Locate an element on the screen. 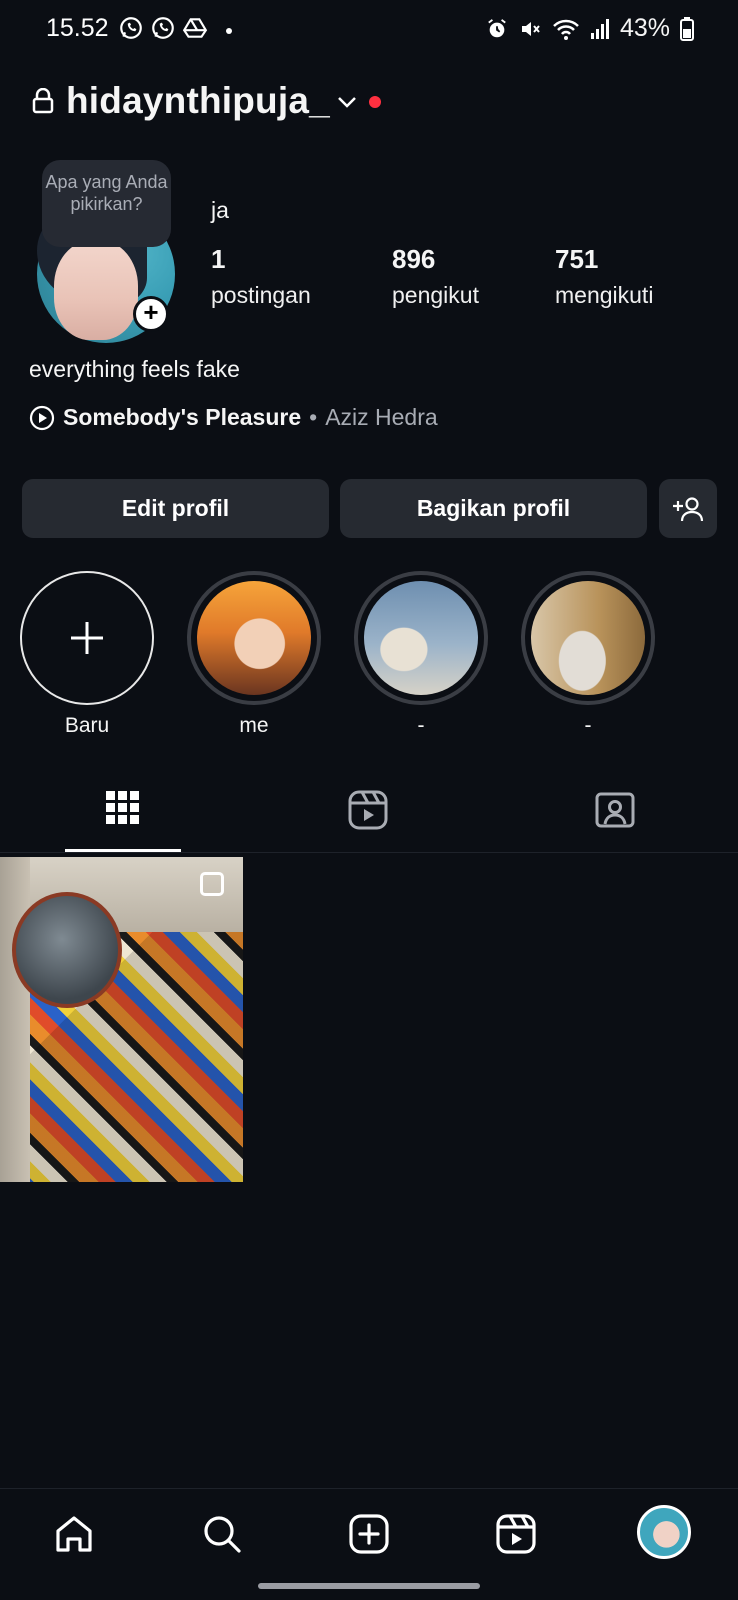  status-time: 15.52 is located at coordinates (77, 28).